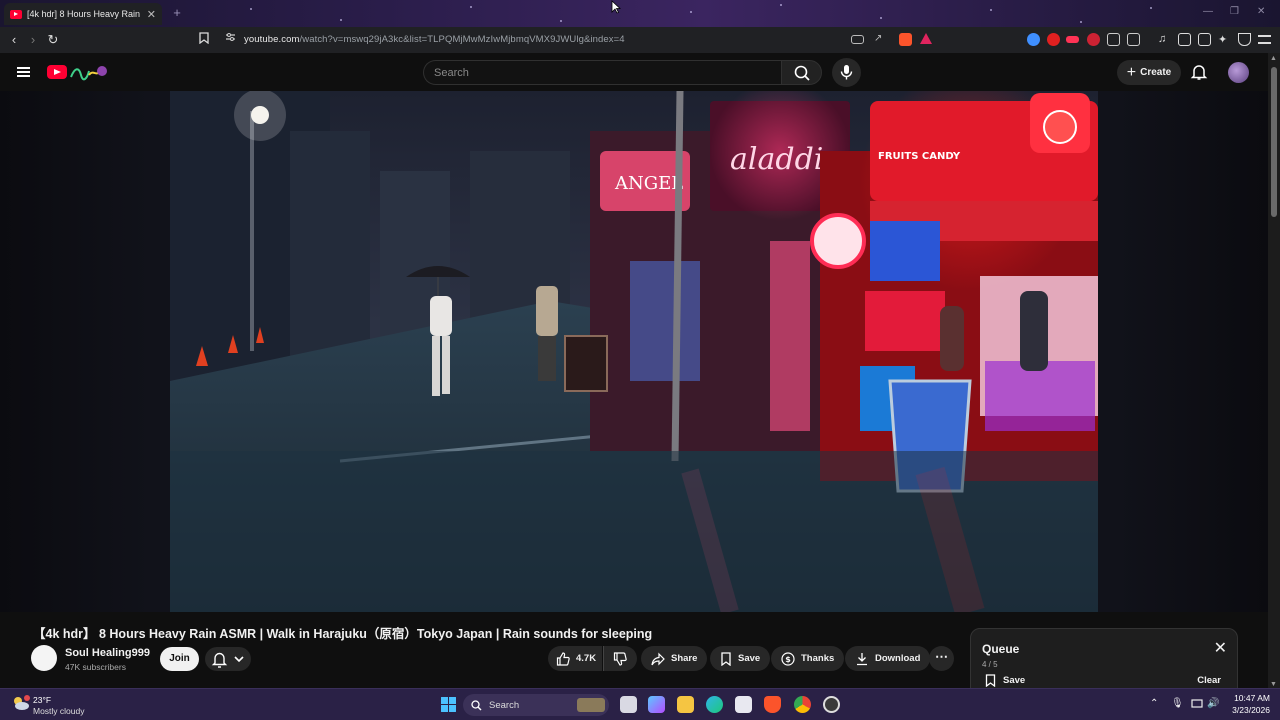 This screenshot has width=1280, height=720. I want to click on extension-record-icon, so click(1072, 39).